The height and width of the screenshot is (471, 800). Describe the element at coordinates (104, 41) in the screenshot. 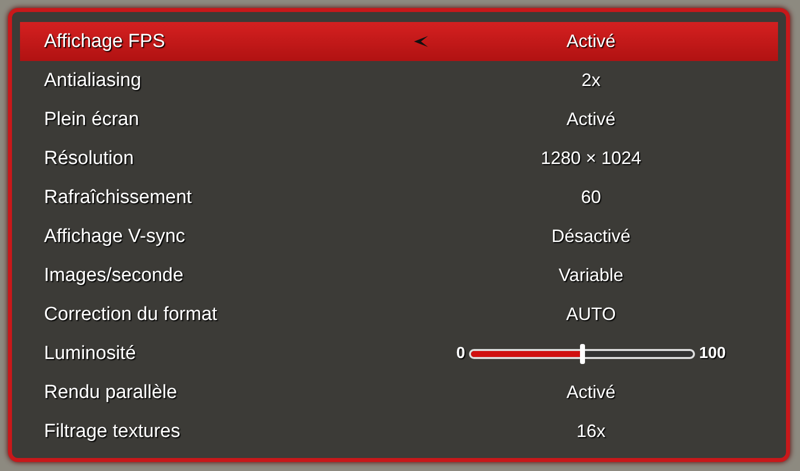

I see `setting-label: Affichage FPS` at that location.